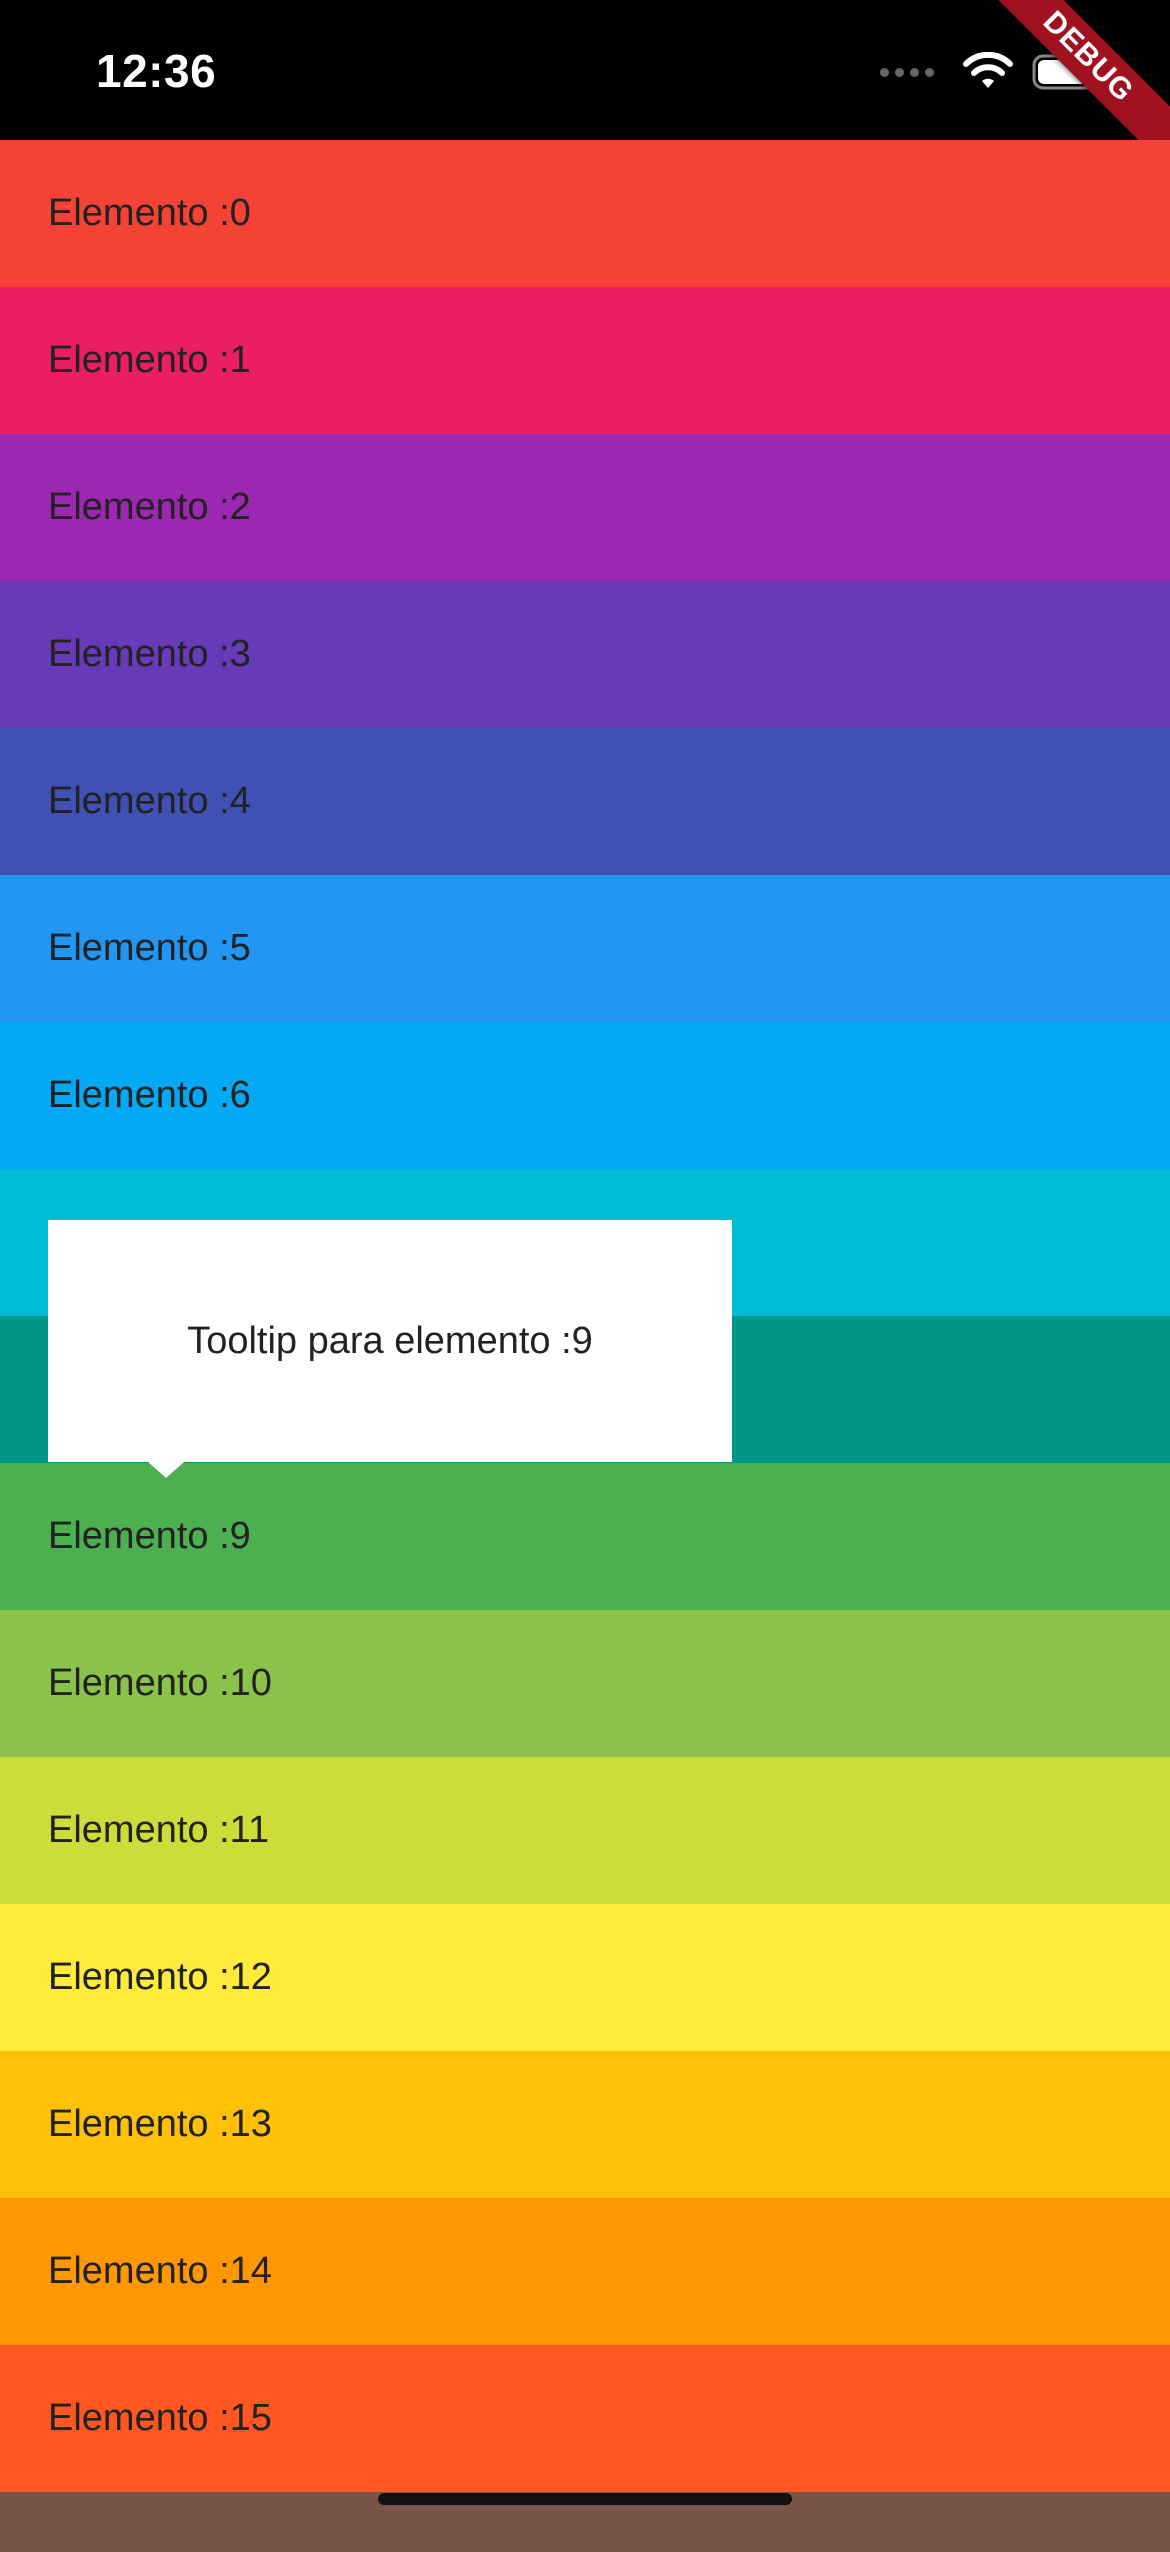 The width and height of the screenshot is (1170, 2552). I want to click on list-item-label: Elemento :14, so click(160, 2271).